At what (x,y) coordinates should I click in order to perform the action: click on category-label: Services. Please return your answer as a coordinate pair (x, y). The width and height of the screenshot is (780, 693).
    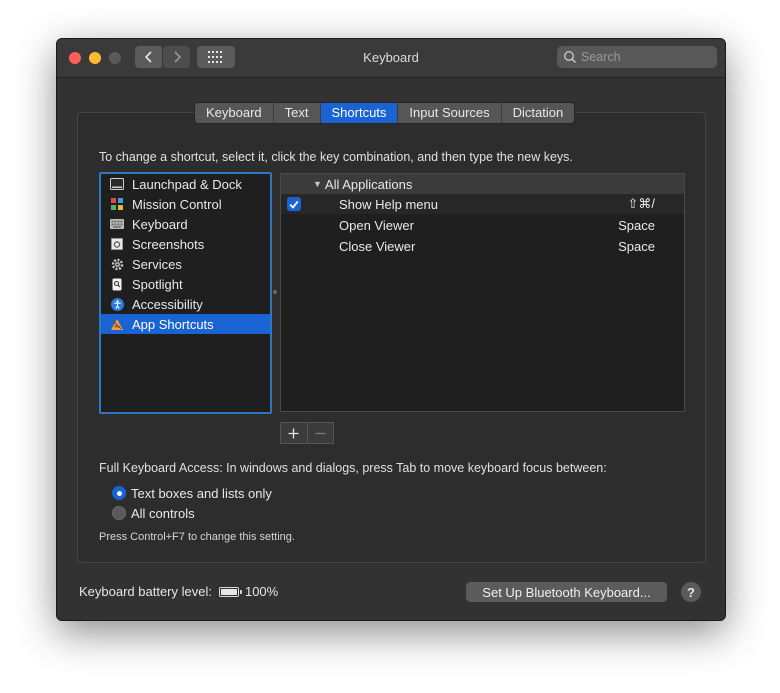
    Looking at the image, I should click on (157, 264).